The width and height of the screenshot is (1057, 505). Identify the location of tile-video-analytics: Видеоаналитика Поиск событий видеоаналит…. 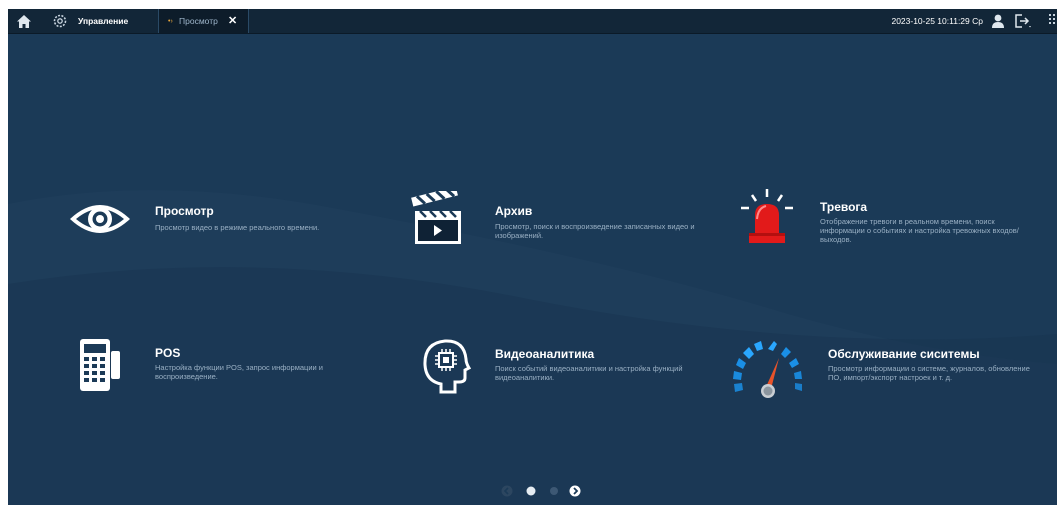
(568, 368).